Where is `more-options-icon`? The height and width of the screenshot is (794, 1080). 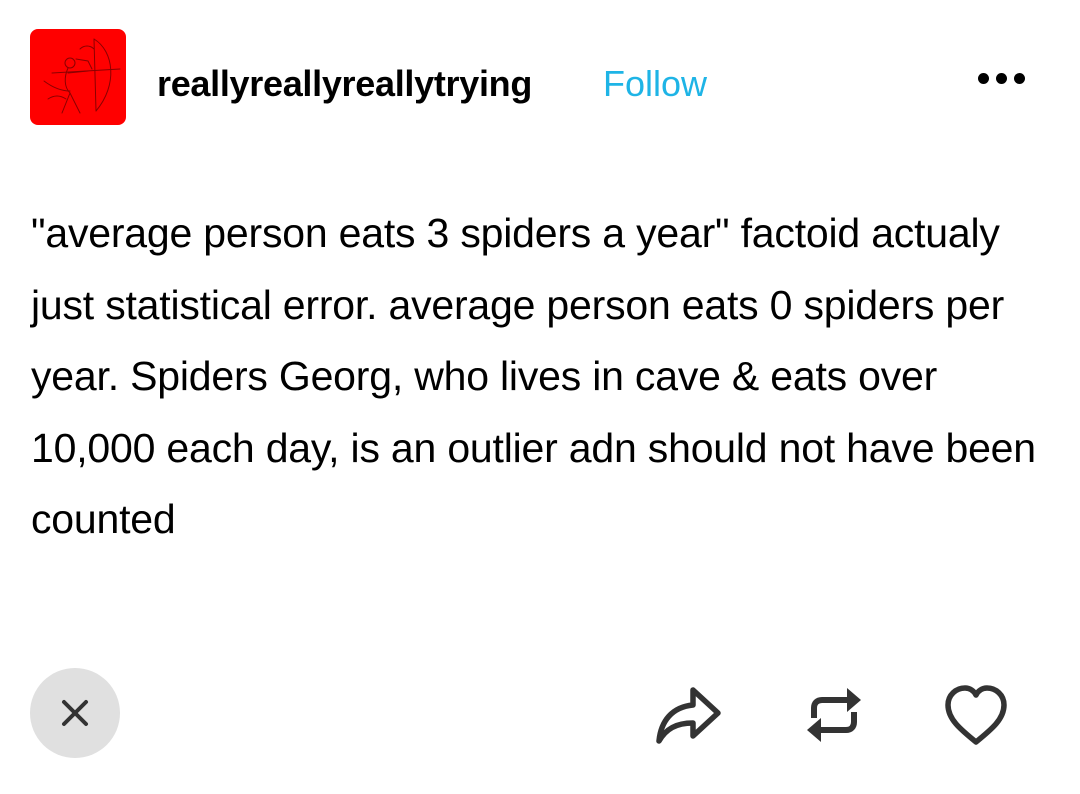 more-options-icon is located at coordinates (1001, 78).